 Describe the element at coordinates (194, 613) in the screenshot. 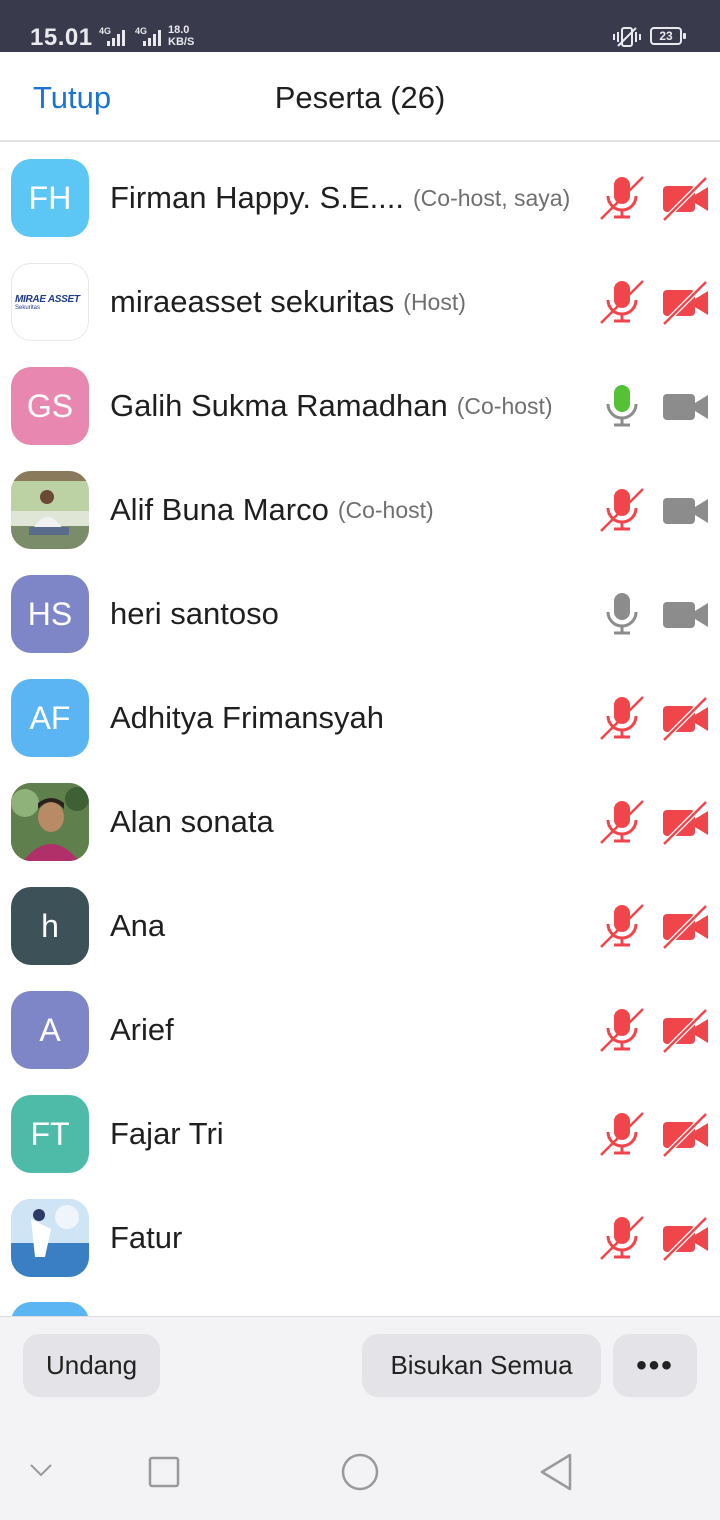

I see `participant-name: heri santoso` at that location.